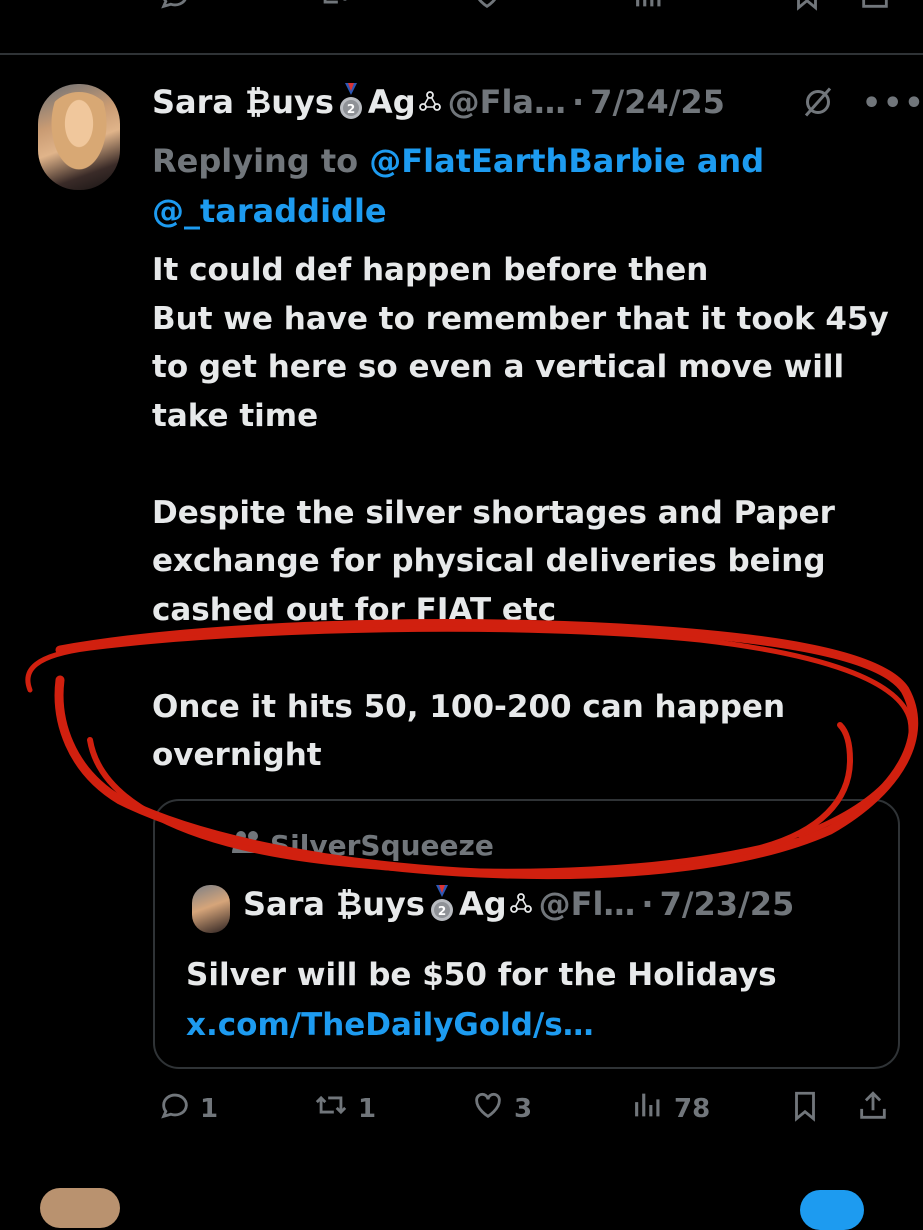 This screenshot has height=1230, width=923. I want to click on like-count: 3, so click(523, 1108).